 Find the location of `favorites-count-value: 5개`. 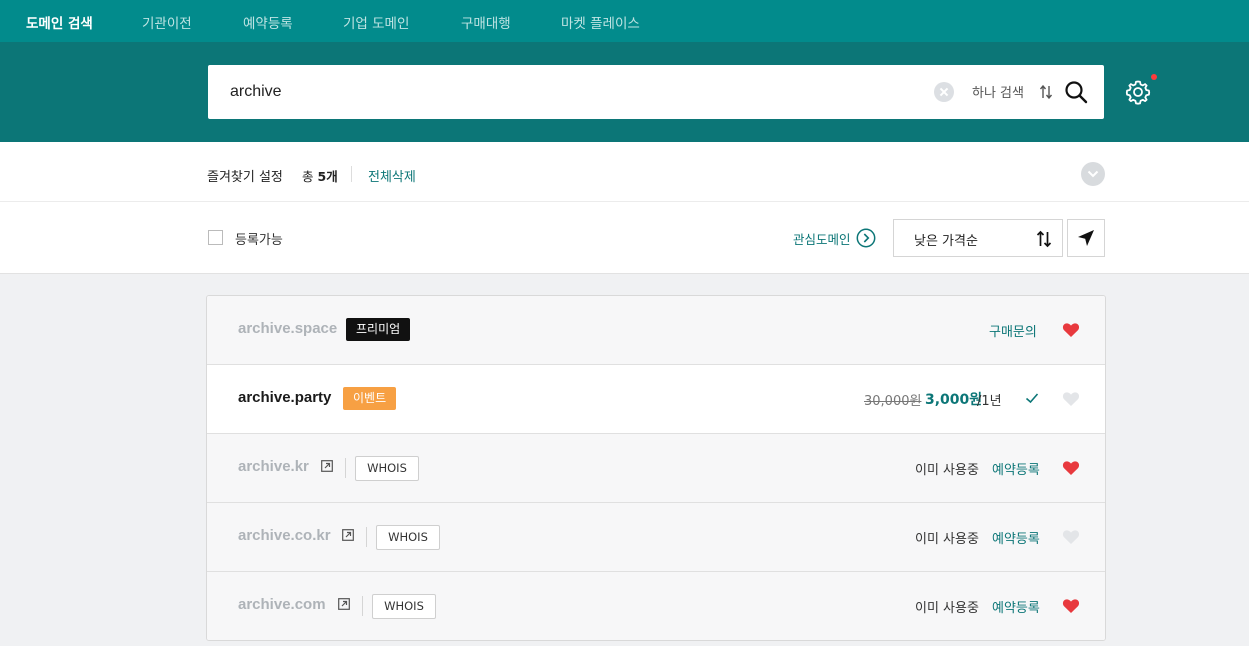

favorites-count-value: 5개 is located at coordinates (327, 176).